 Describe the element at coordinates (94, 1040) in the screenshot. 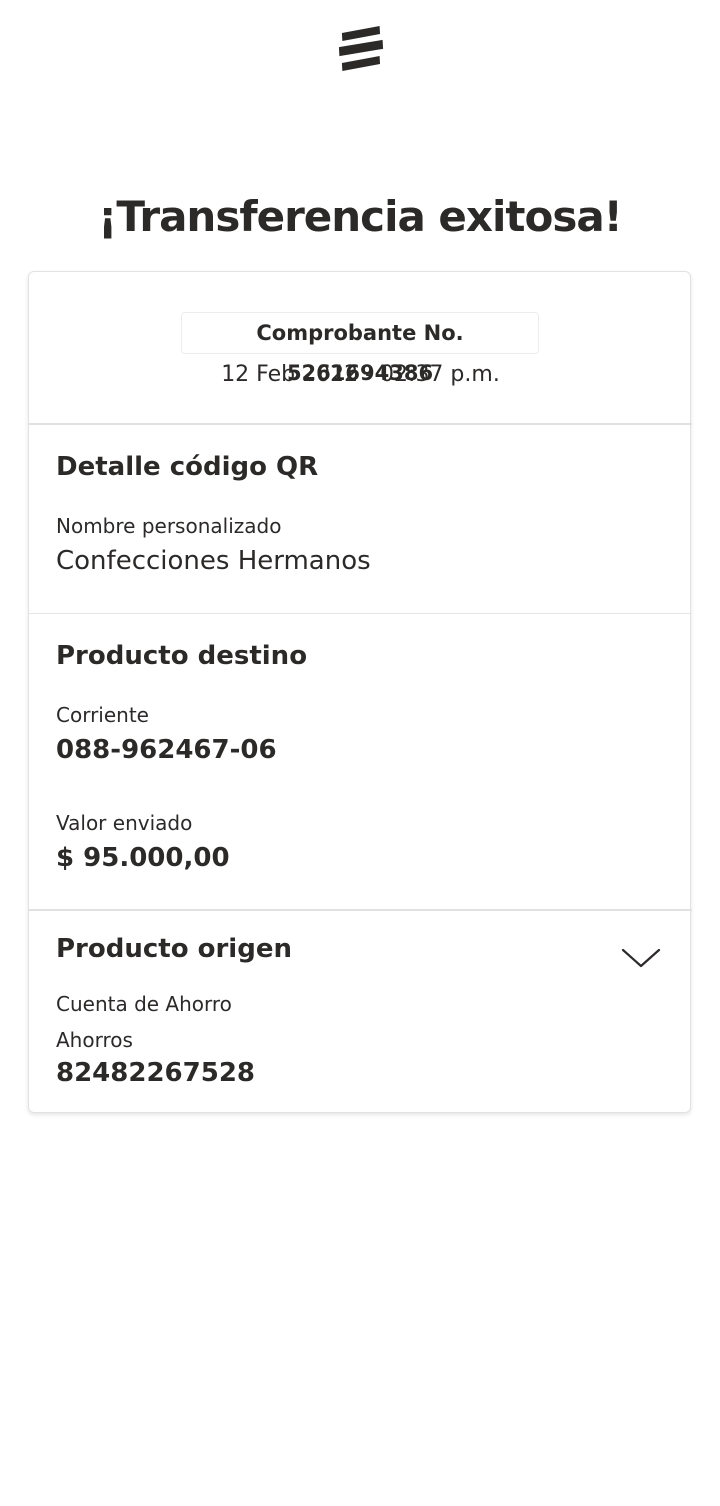

I see `origin-account-type: Ahorros` at that location.